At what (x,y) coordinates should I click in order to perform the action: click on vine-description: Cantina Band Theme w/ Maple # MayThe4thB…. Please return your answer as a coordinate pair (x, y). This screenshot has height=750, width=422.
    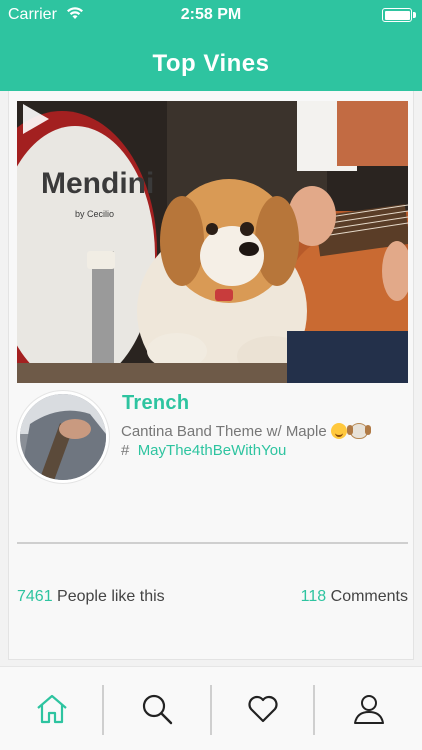
    Looking at the image, I should click on (264, 441).